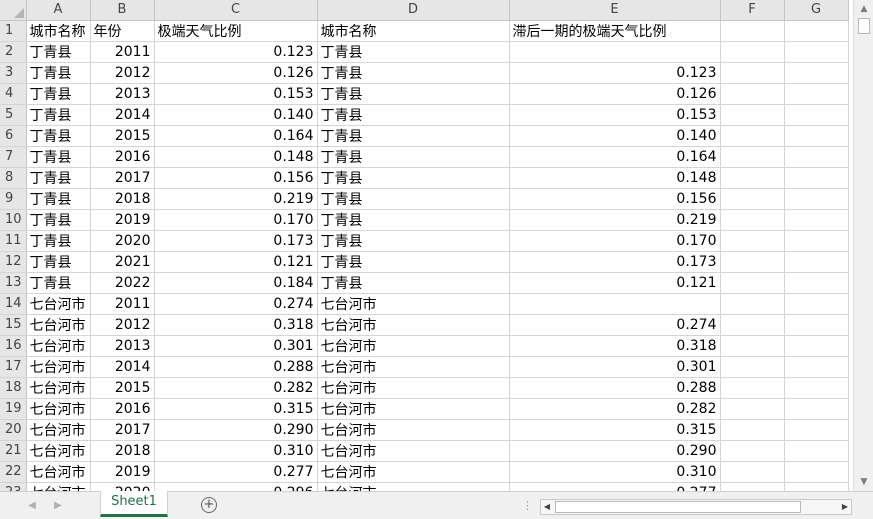  What do you see at coordinates (615, 94) in the screenshot?
I see `cell-lagged-ratio: 0.126` at bounding box center [615, 94].